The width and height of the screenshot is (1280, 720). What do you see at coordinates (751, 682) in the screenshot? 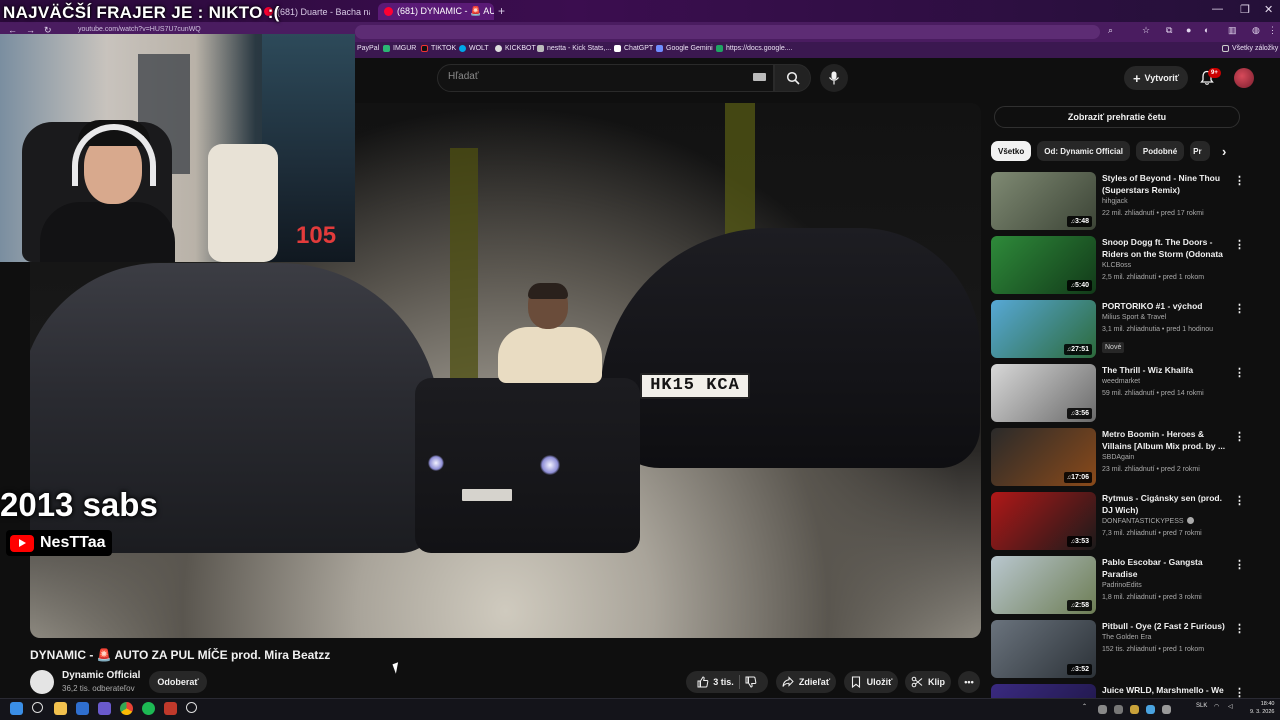
I see `thumbs-down-icon` at bounding box center [751, 682].